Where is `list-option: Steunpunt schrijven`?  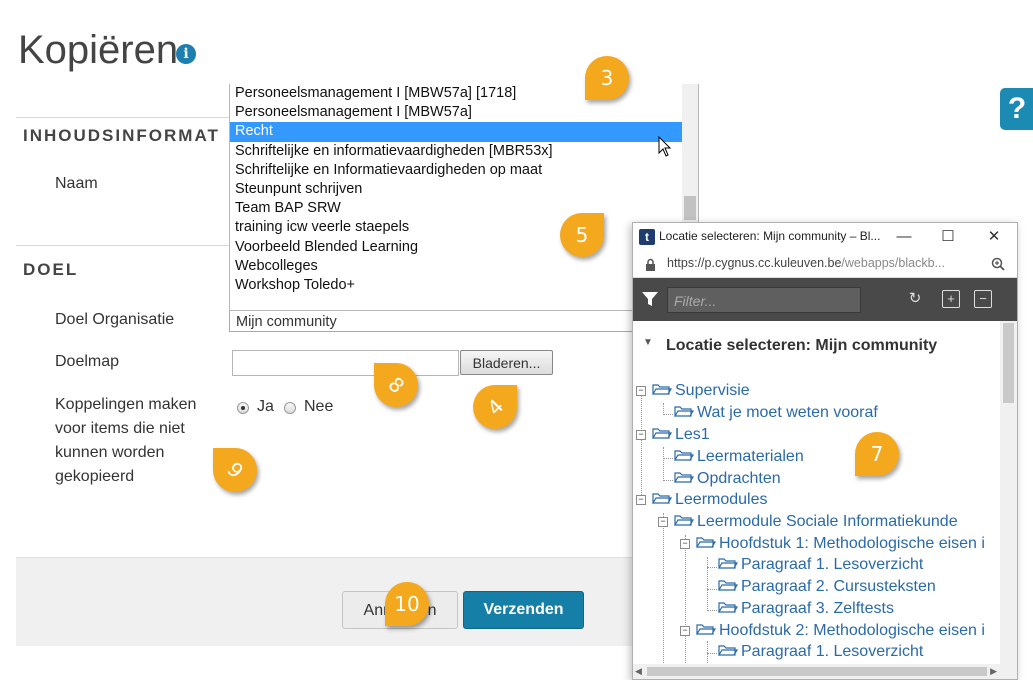 list-option: Steunpunt schrijven is located at coordinates (464, 189).